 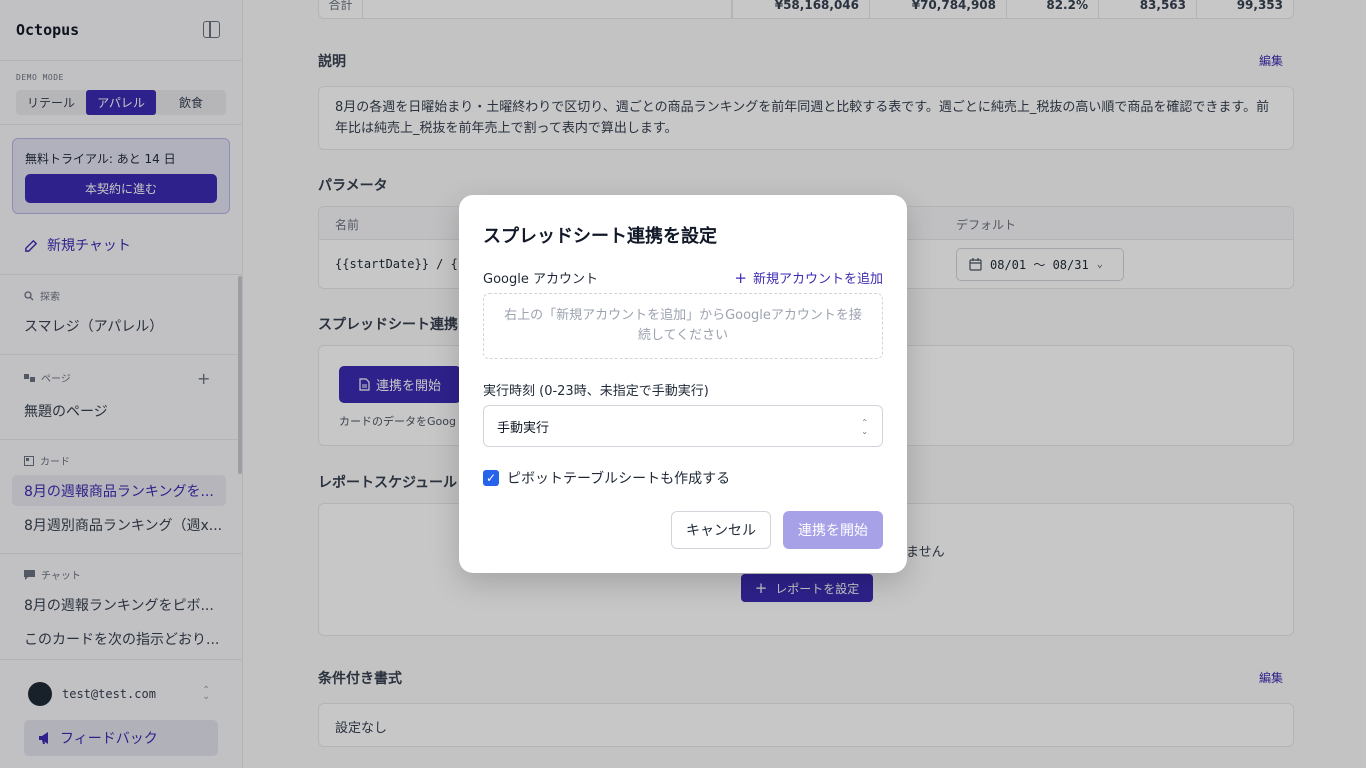 What do you see at coordinates (740, 277) in the screenshot?
I see `plus-icon: +` at bounding box center [740, 277].